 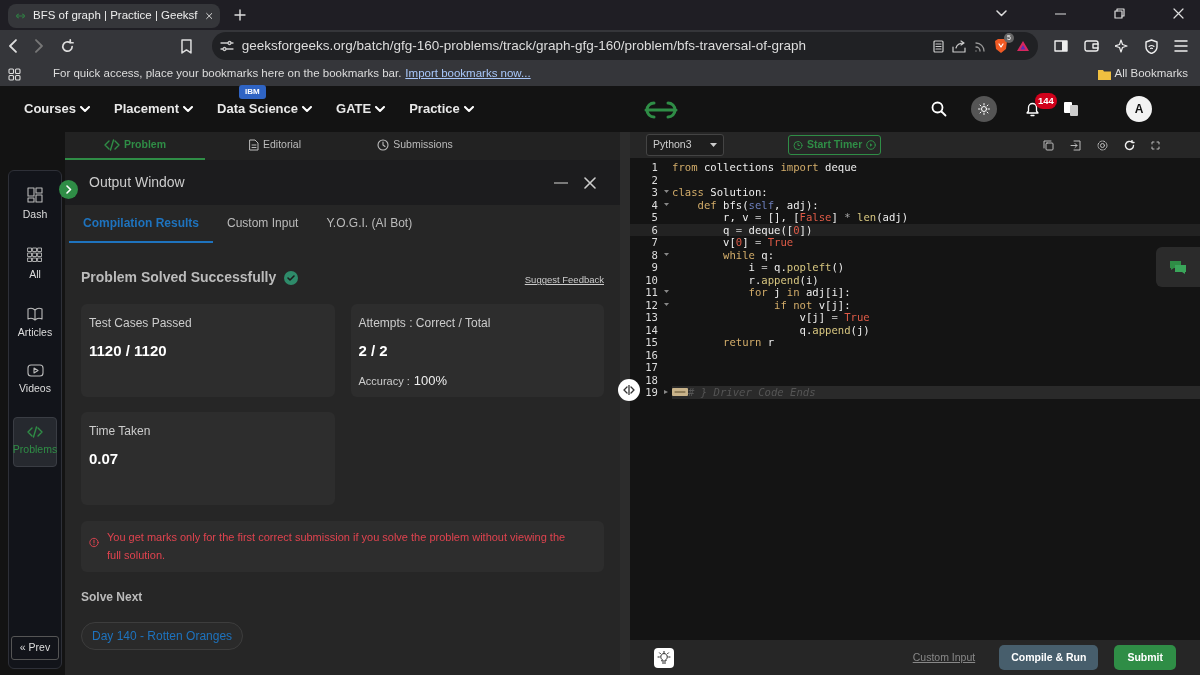 I want to click on line-number: 1, so click(x=654, y=167).